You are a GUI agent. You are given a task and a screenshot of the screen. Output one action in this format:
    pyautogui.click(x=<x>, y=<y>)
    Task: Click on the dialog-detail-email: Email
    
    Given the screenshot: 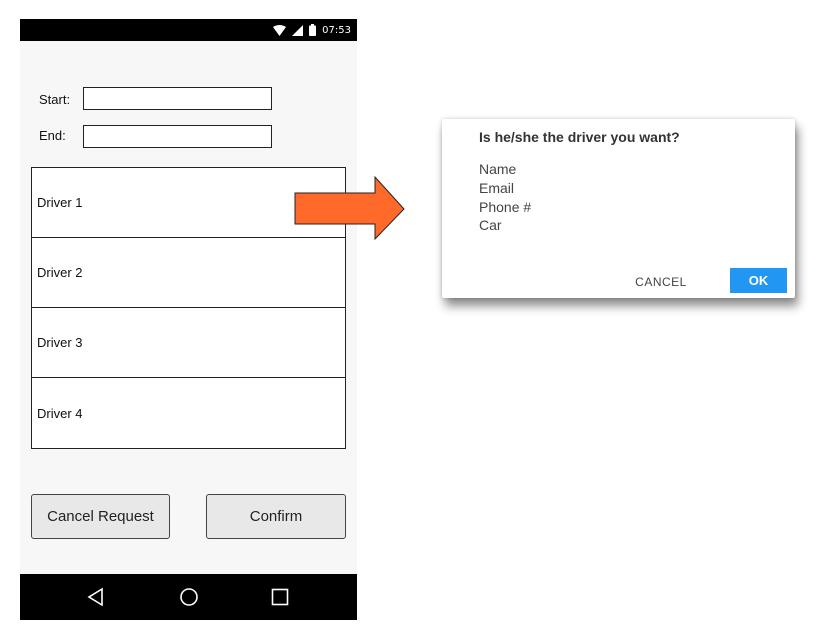 What is the action you would take?
    pyautogui.click(x=497, y=188)
    